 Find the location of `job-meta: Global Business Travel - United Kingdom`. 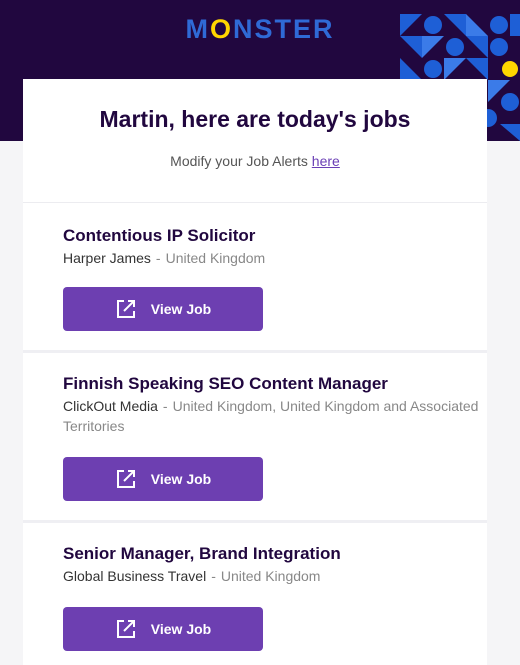

job-meta: Global Business Travel - United Kingdom is located at coordinates (275, 576).